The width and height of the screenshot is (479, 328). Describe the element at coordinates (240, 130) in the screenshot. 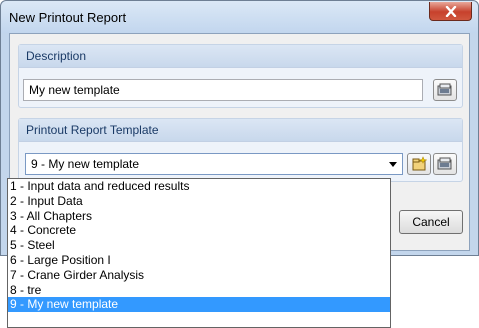

I see `template-group-header: Printout Report Template` at that location.